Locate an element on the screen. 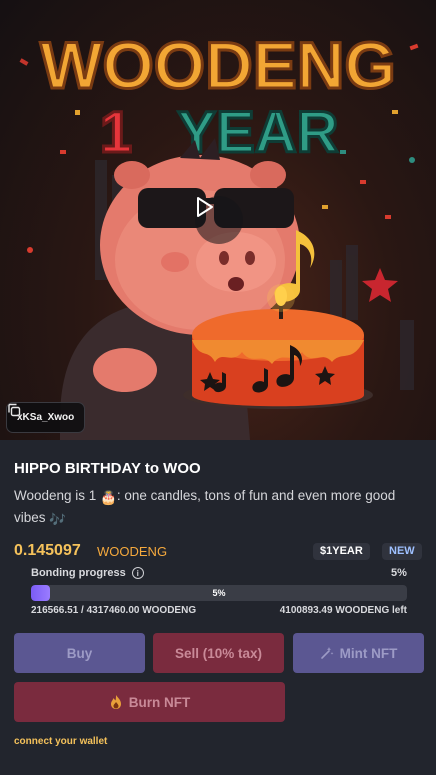 The image size is (436, 775). music-notes-emoji: 🎶 is located at coordinates (58, 519).